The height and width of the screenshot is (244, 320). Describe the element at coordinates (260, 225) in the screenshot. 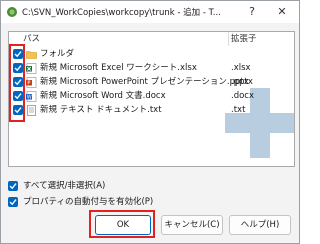

I see `help-button: ヘルプ(H)` at that location.